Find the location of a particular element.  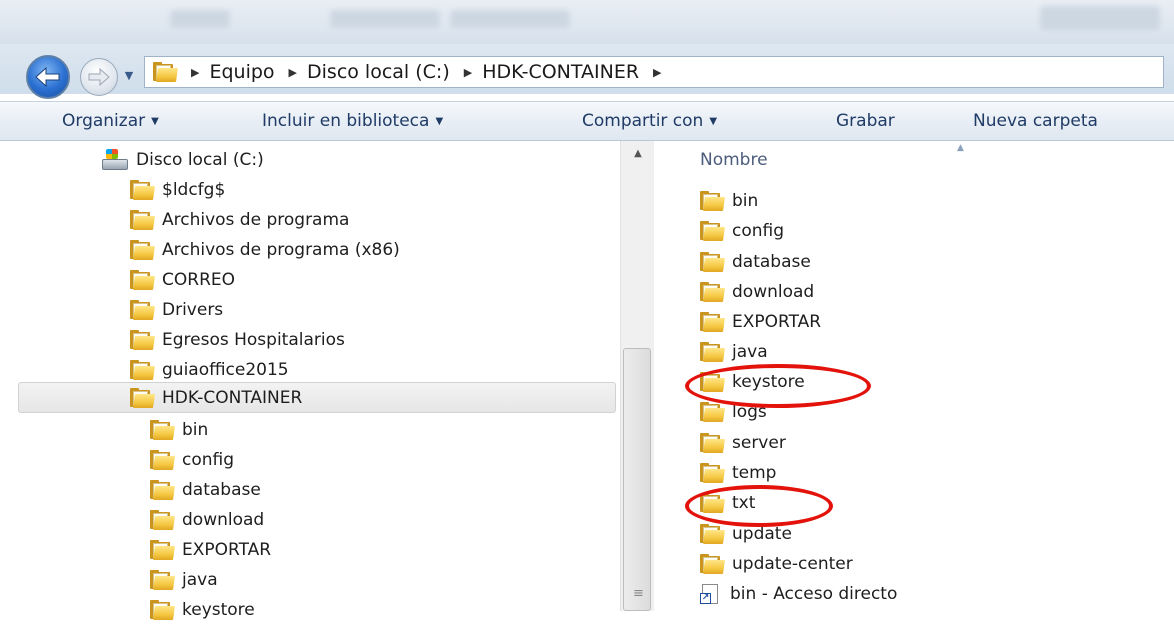

nav-subitem-folder: bin is located at coordinates (179, 430).